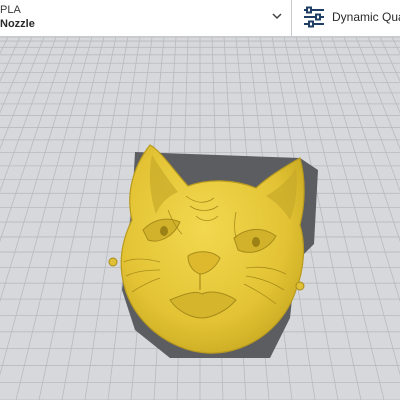 The height and width of the screenshot is (400, 400). What do you see at coordinates (17, 24) in the screenshot?
I see `nozzle-label: Nozzle` at bounding box center [17, 24].